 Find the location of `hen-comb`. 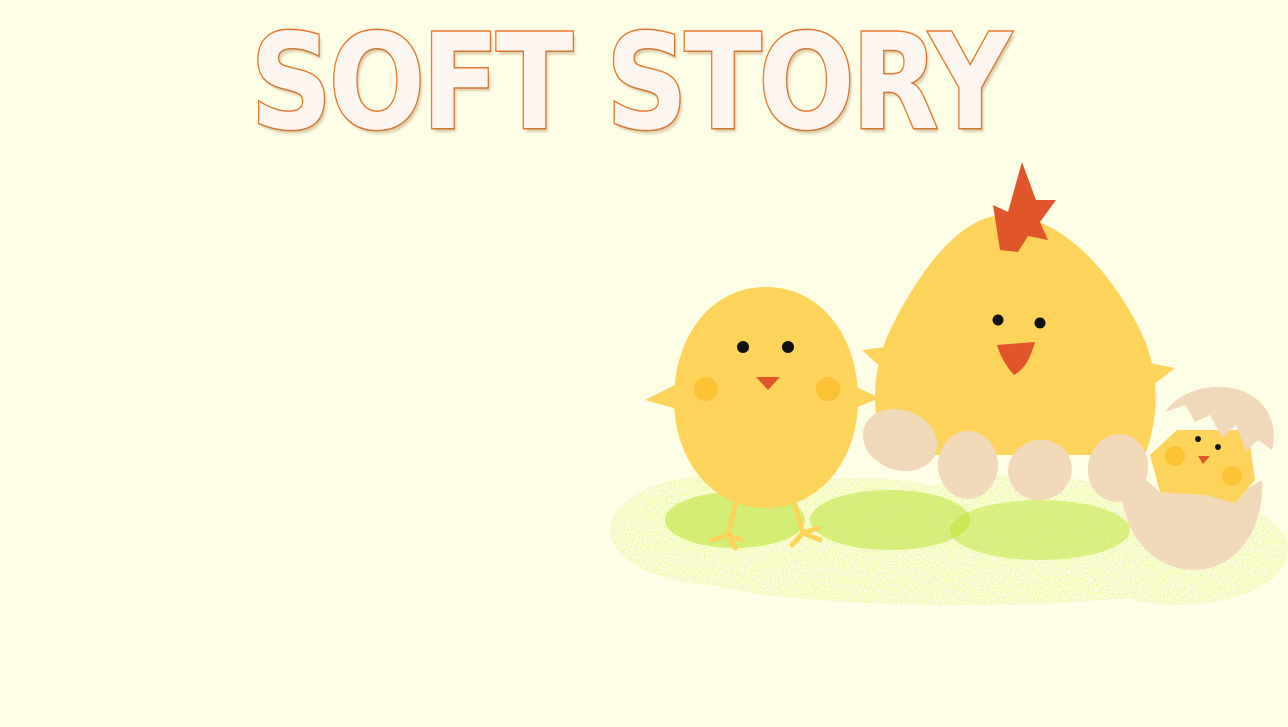

hen-comb is located at coordinates (1024, 207).